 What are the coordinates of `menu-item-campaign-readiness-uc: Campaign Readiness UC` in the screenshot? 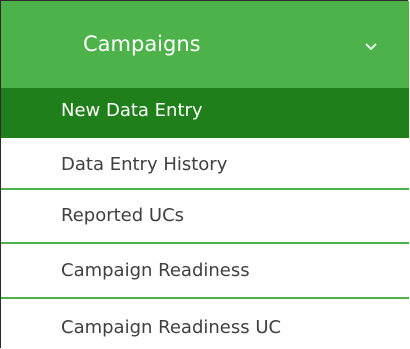 It's located at (205, 324).